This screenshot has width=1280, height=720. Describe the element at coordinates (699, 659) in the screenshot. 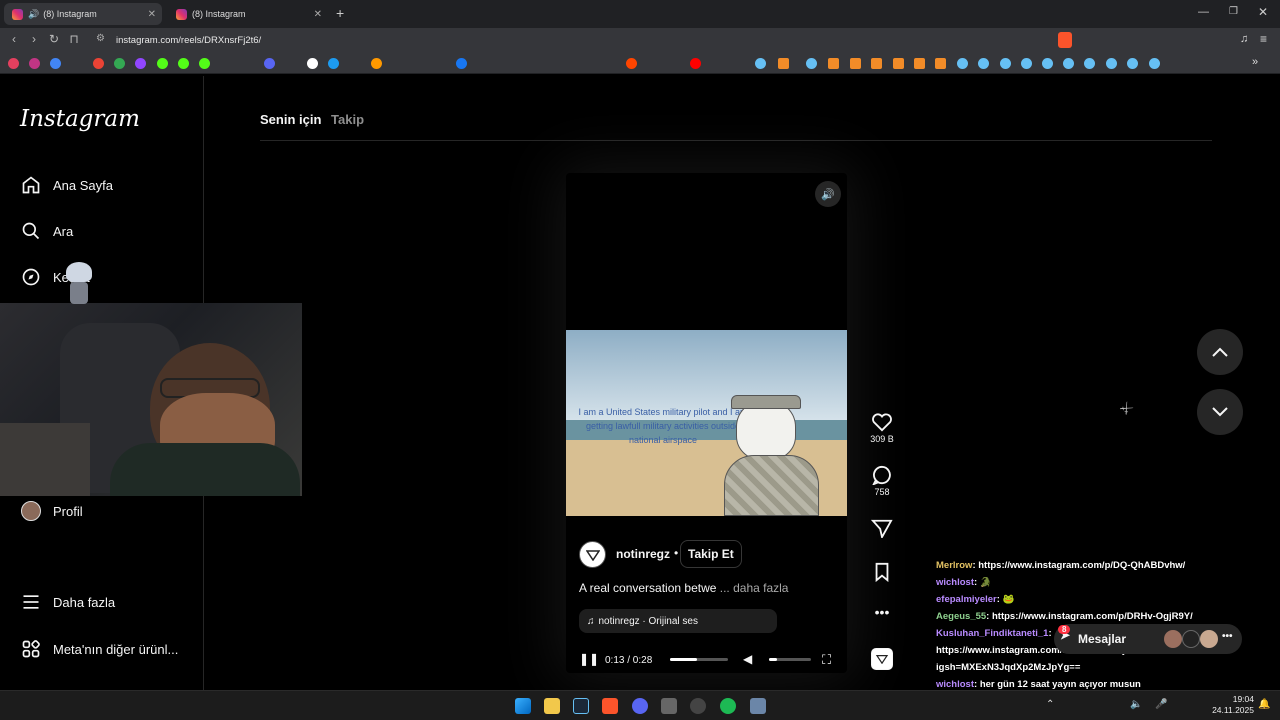

I see `progress-bar` at that location.